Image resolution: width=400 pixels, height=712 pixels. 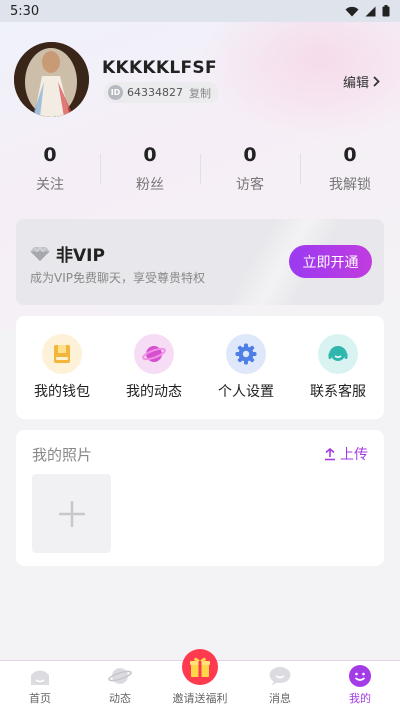 What do you see at coordinates (150, 185) in the screenshot?
I see `stat-label: 粉丝` at bounding box center [150, 185].